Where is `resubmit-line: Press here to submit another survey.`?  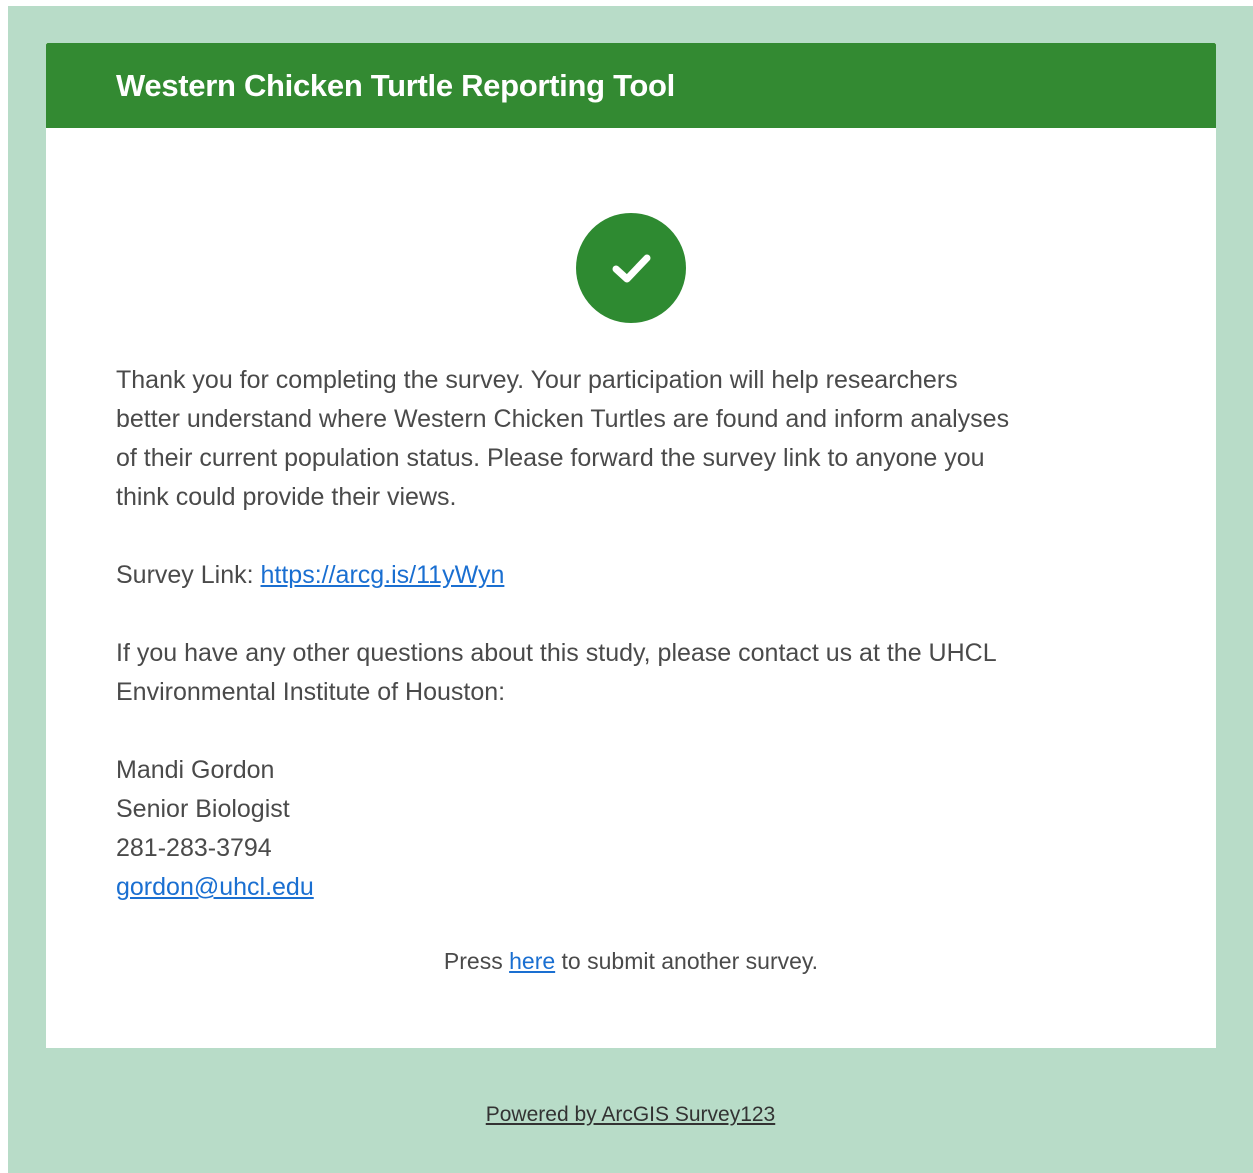
resubmit-line: Press here to submit another survey. is located at coordinates (631, 961).